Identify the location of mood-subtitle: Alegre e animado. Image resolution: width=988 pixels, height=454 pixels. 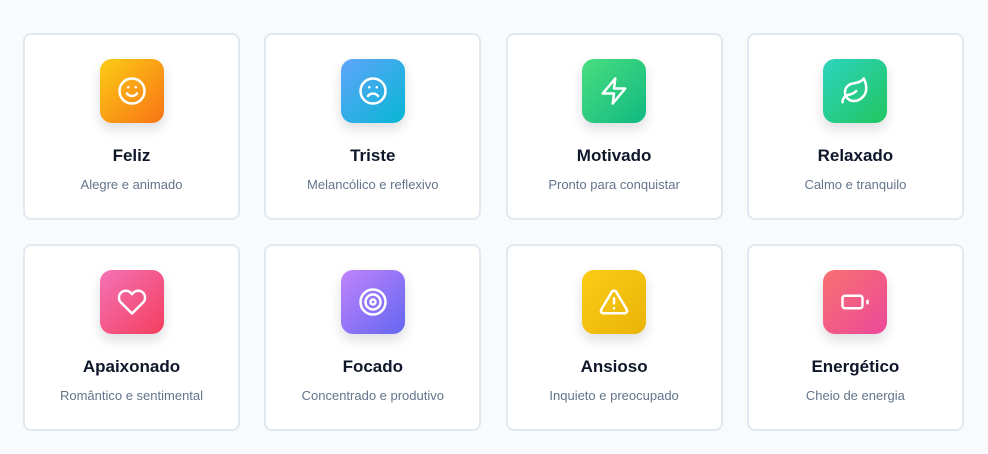
(131, 184).